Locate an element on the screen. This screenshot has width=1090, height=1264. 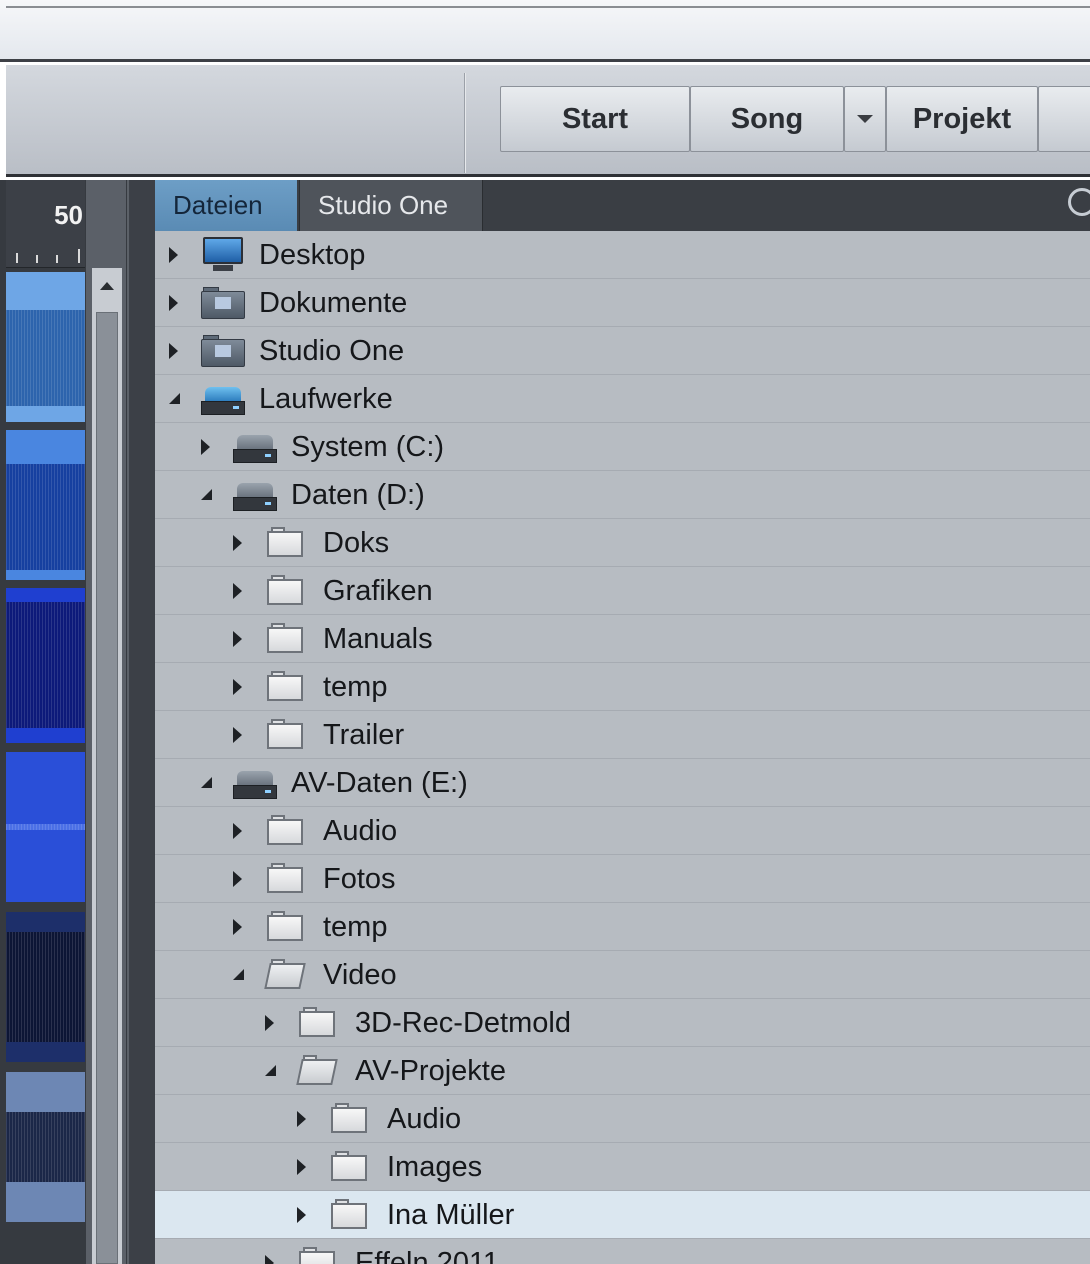
tree-item-label: Studio One is located at coordinates (332, 351).